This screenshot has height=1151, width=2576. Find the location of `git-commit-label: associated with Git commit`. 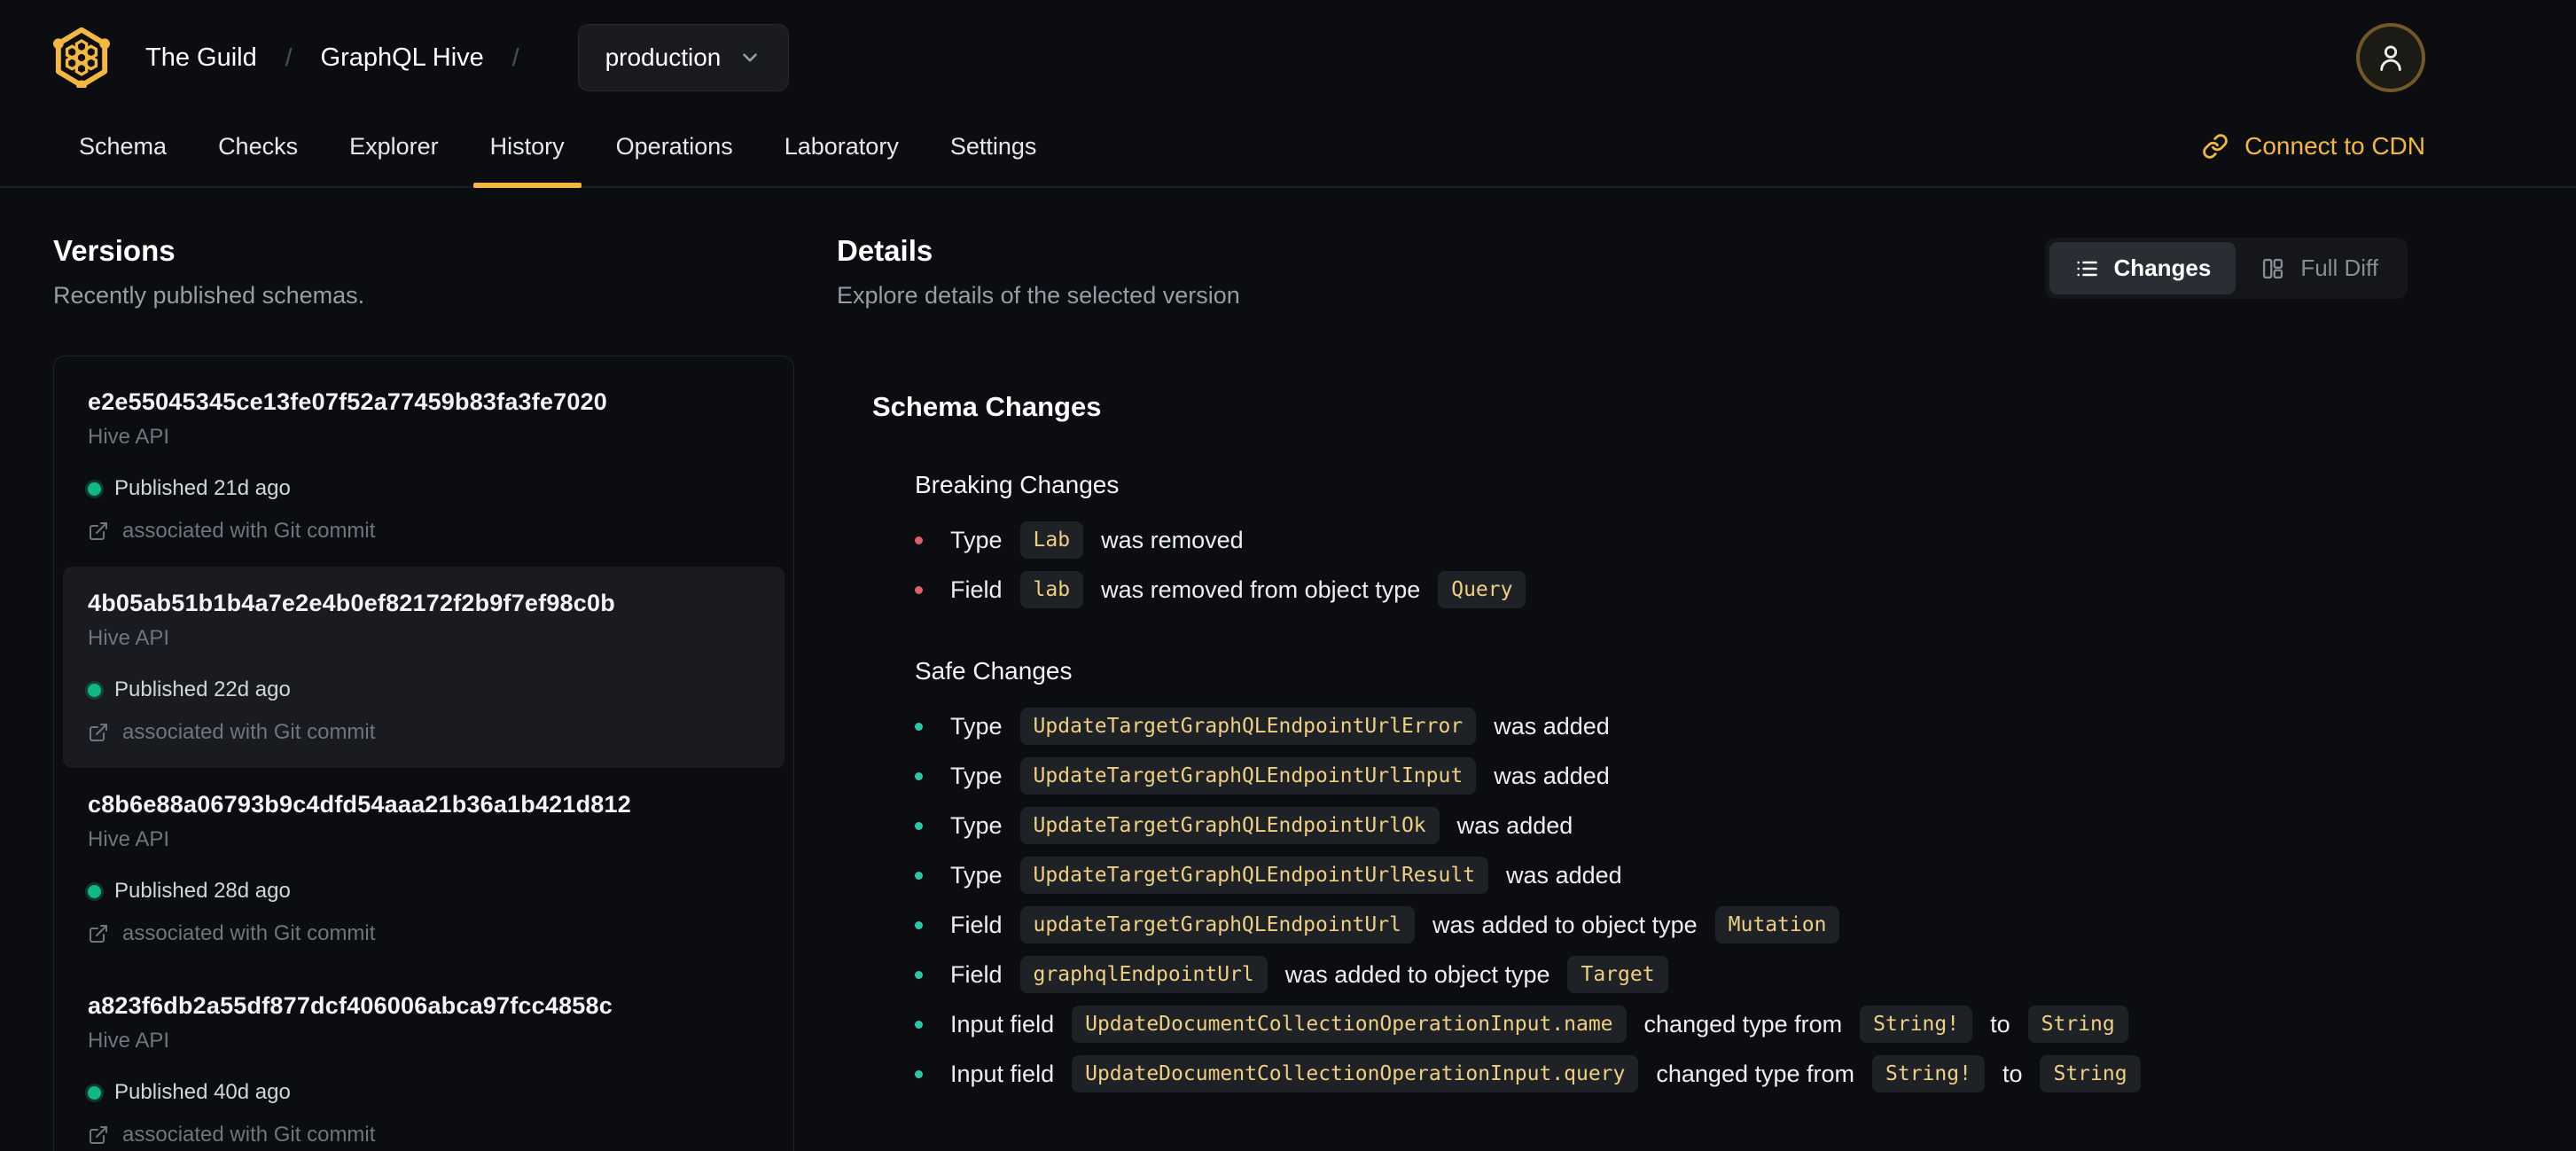

git-commit-label: associated with Git commit is located at coordinates (249, 732).